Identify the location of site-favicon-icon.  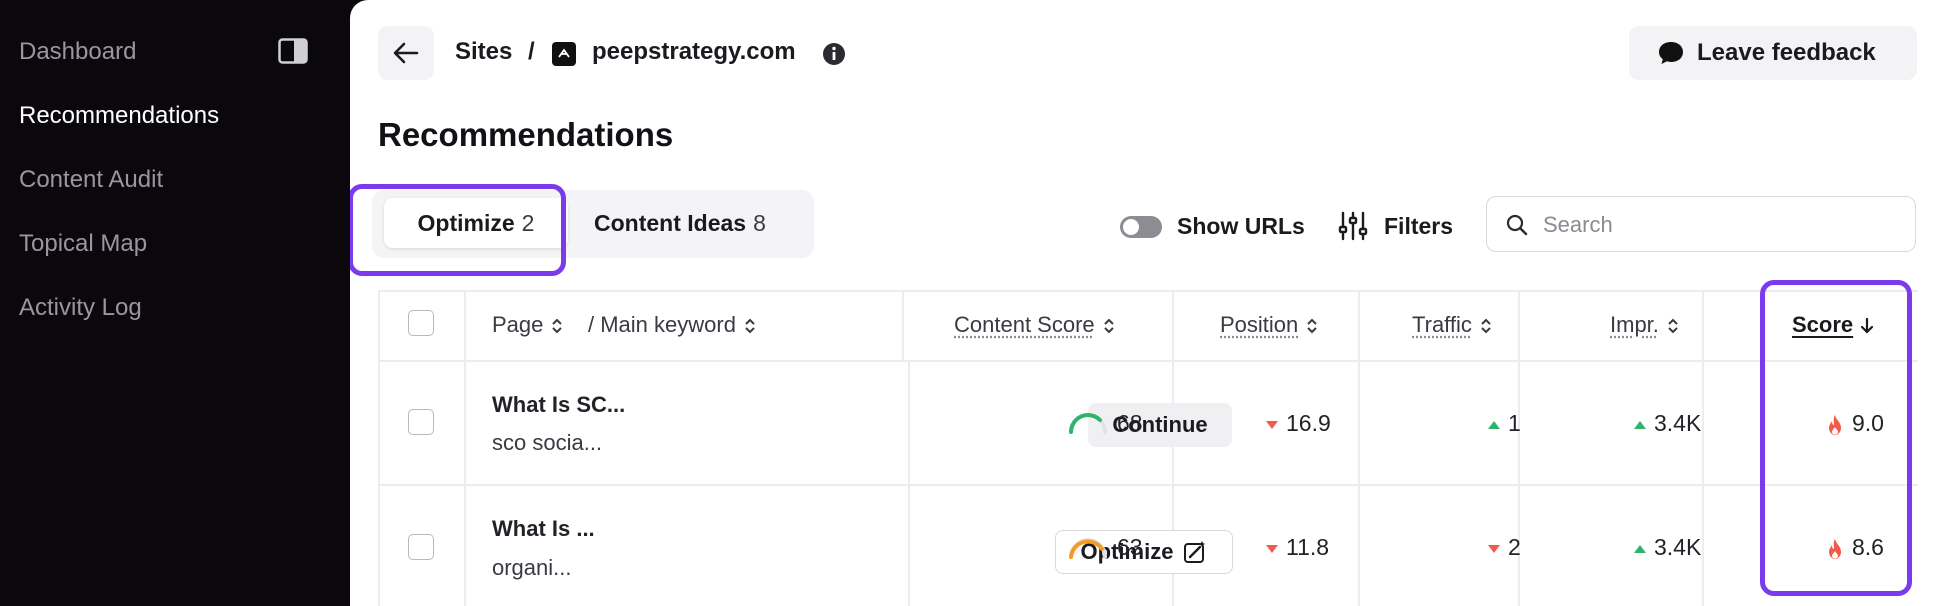
(564, 54).